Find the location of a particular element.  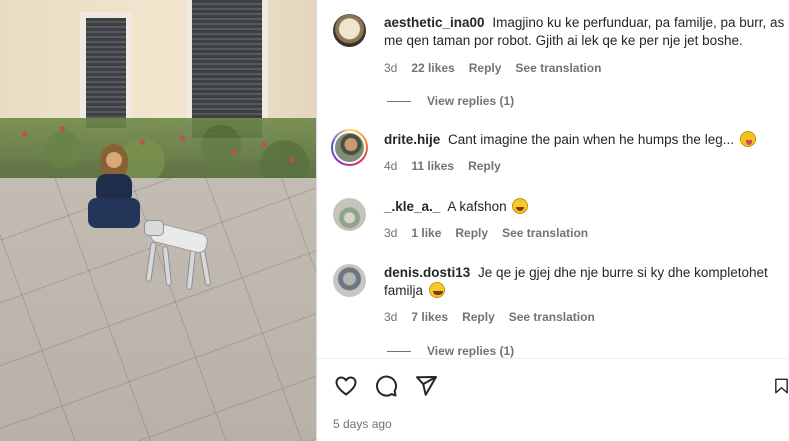

bookmark-icon is located at coordinates (781, 386).